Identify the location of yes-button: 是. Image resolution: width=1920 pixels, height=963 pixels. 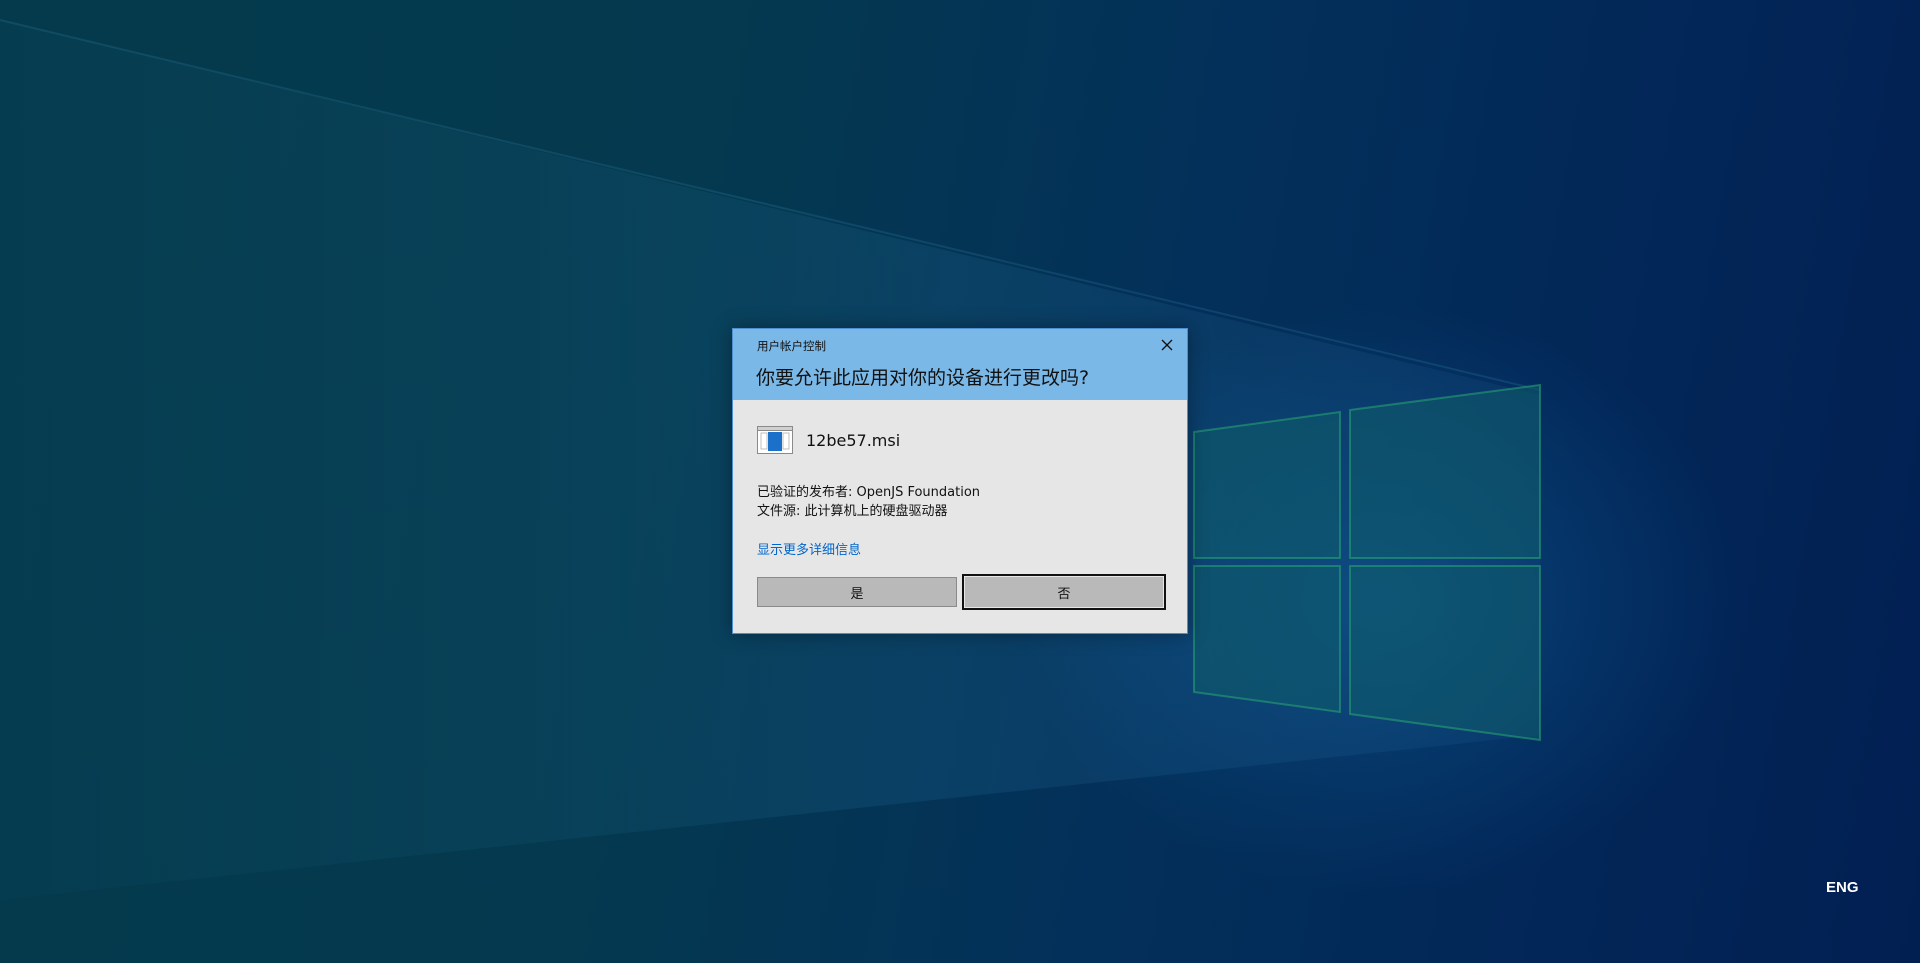
(857, 592).